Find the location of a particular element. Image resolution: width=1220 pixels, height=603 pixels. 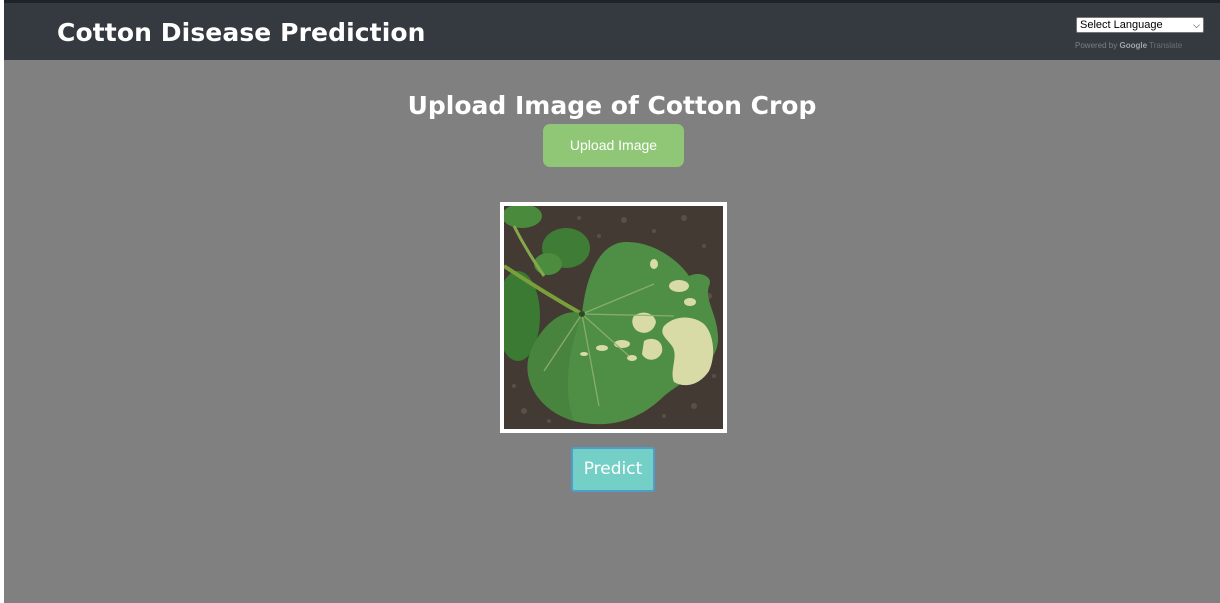

predict-button: Predict is located at coordinates (613, 469).